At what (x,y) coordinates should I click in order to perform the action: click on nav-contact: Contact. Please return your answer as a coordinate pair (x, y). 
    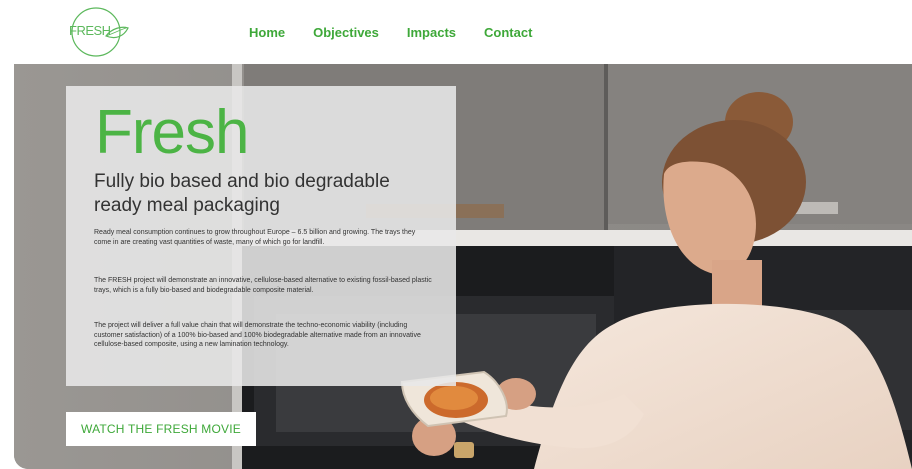
    Looking at the image, I should click on (508, 32).